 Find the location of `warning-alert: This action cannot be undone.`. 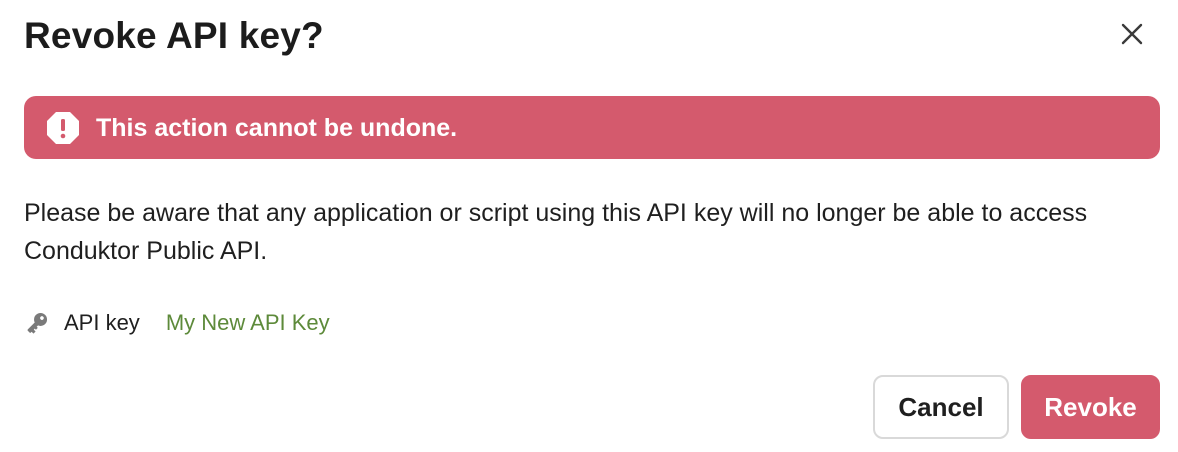

warning-alert: This action cannot be undone. is located at coordinates (592, 127).